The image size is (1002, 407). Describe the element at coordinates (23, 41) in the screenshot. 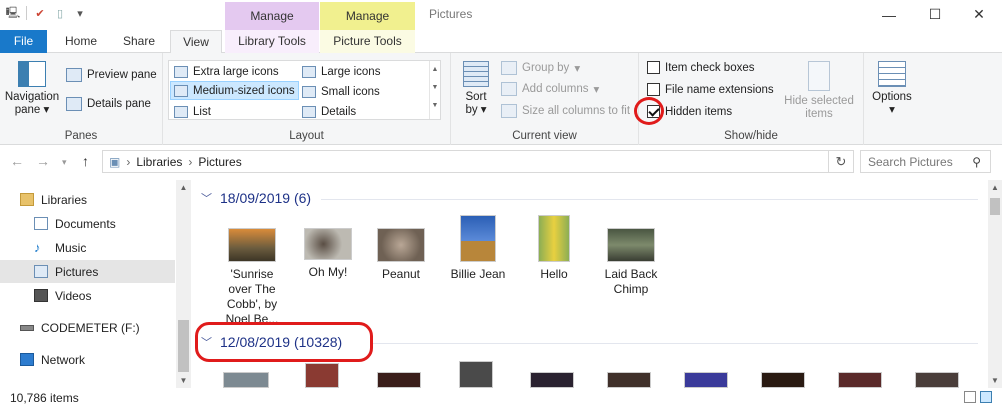

I see `tab-file: File` at that location.